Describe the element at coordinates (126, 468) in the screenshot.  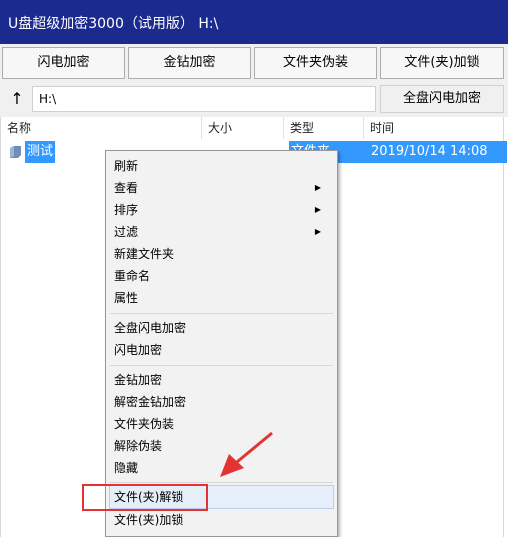
I see `menu-item-hide: 隐藏` at that location.